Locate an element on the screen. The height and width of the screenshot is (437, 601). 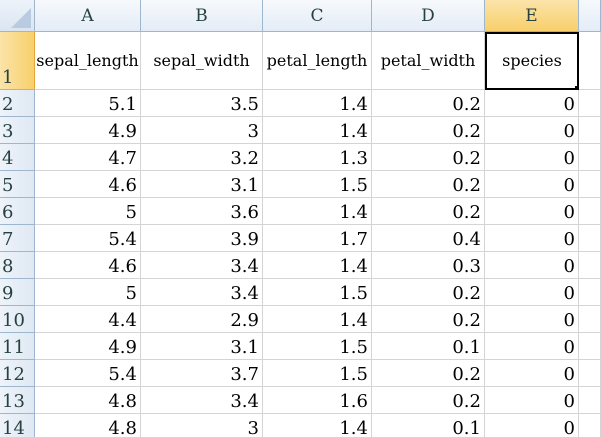
column-header-e: E is located at coordinates (532, 16).